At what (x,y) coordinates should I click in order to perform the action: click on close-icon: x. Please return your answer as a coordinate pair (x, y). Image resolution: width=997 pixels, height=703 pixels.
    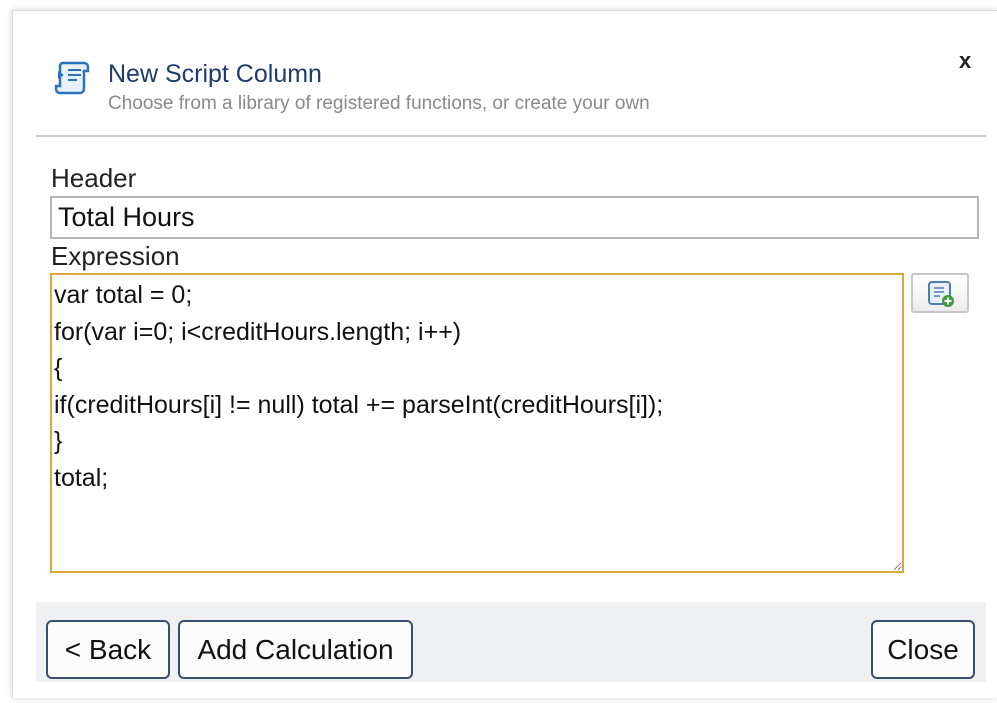
    Looking at the image, I should click on (965, 61).